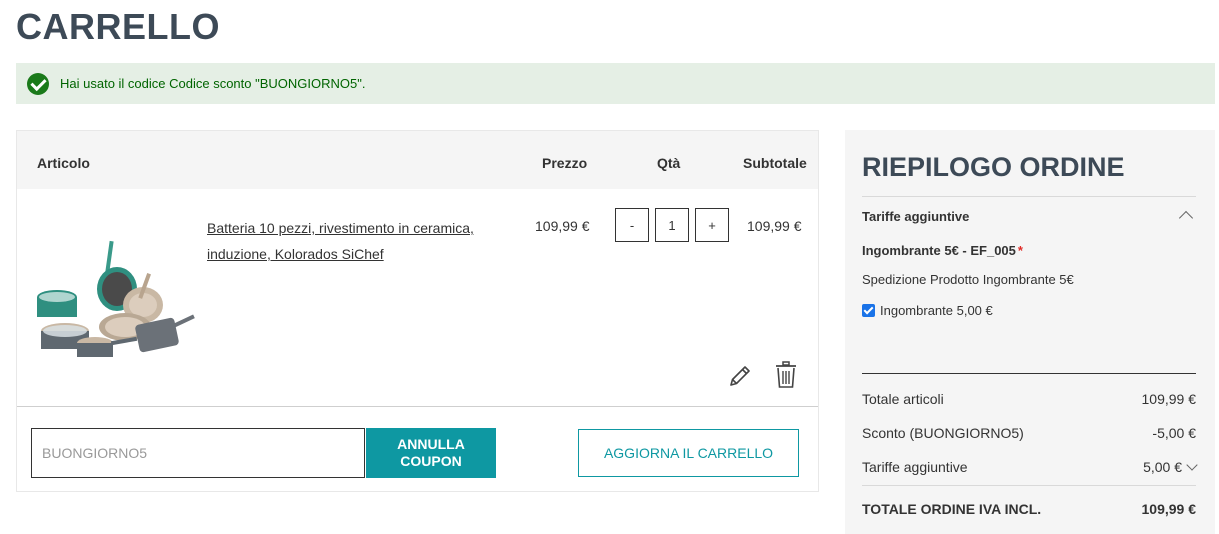 The height and width of the screenshot is (534, 1219). What do you see at coordinates (939, 250) in the screenshot?
I see `fee-name-label: Ingombrante 5€ - EF_005` at bounding box center [939, 250].